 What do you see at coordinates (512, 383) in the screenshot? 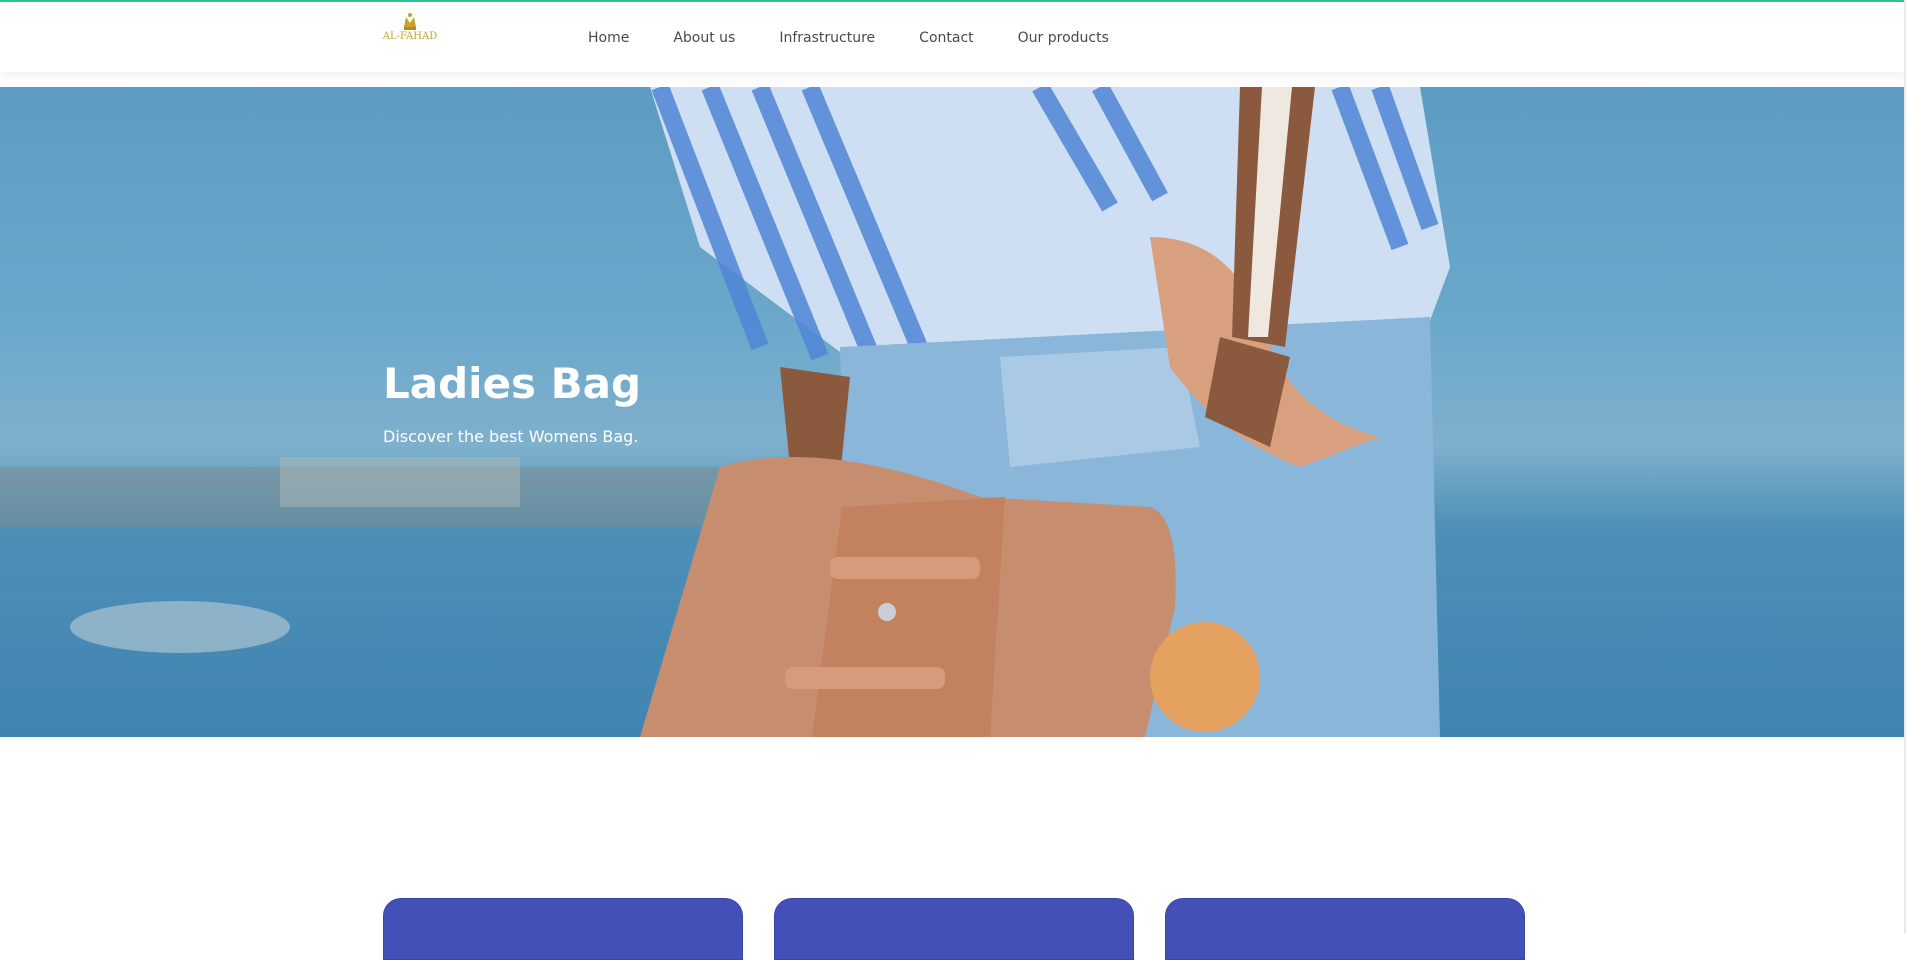
I see `hero-title: Ladies Bag` at bounding box center [512, 383].